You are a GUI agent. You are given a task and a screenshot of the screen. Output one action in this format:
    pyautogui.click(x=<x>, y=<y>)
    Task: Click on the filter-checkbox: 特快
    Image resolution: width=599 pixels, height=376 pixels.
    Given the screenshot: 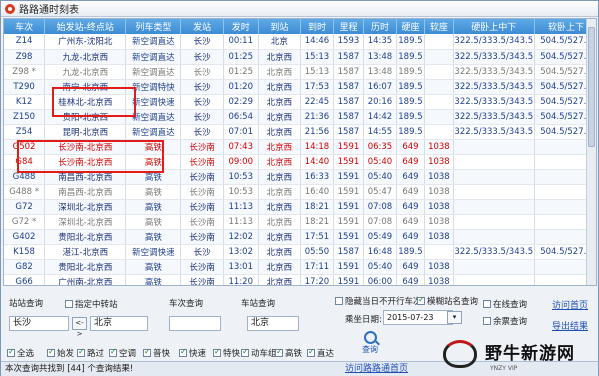 What is the action you would take?
    pyautogui.click(x=226, y=353)
    